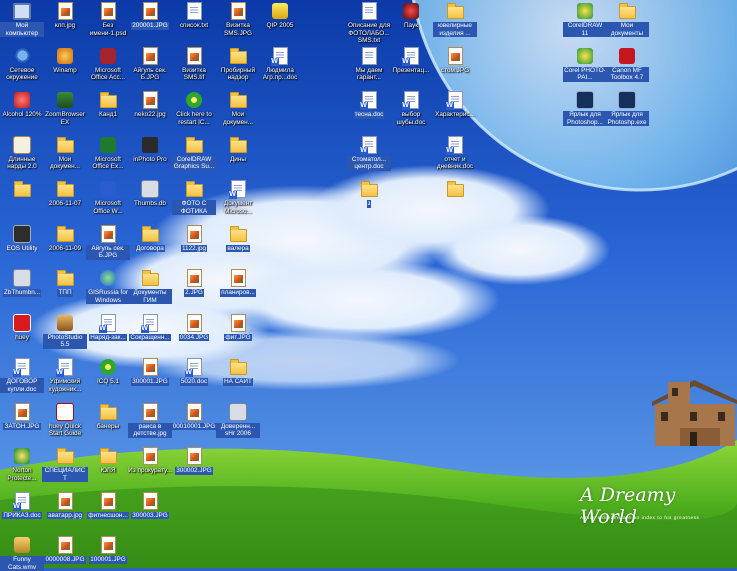 The width and height of the screenshot is (737, 571). Describe the element at coordinates (194, 372) in the screenshot. I see `desktop-icon: 5020.doc` at that location.